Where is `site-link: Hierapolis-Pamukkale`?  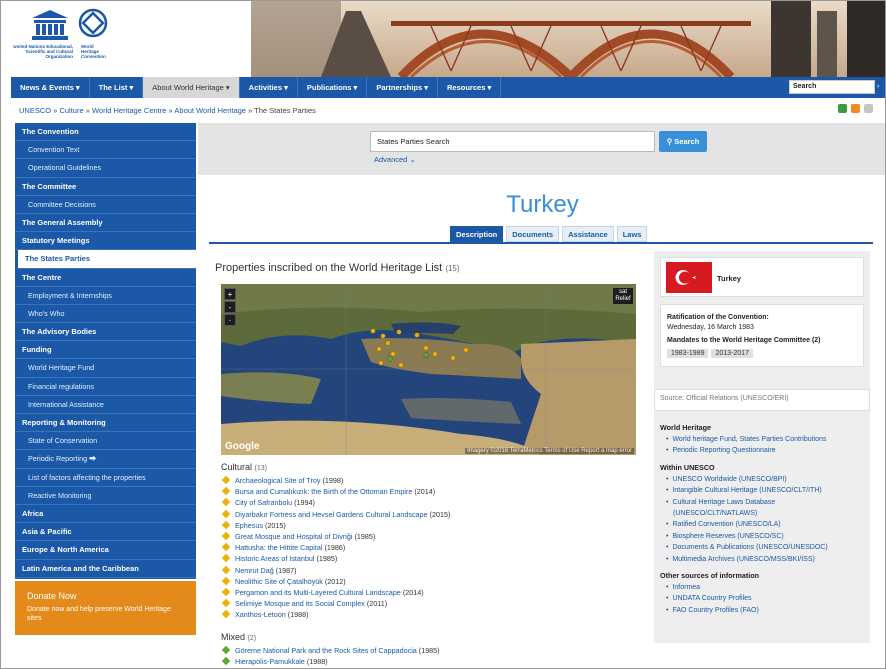
site-link: Hierapolis-Pamukkale is located at coordinates (270, 661).